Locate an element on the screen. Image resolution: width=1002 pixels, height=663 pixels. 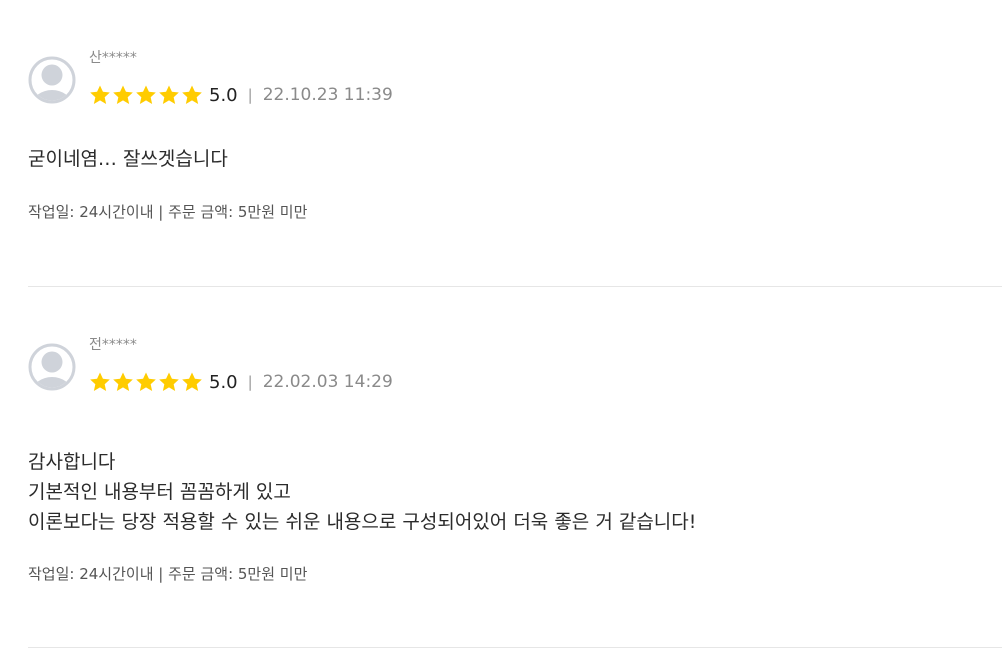
review-body-line: 감사합니다 is located at coordinates (72, 462).